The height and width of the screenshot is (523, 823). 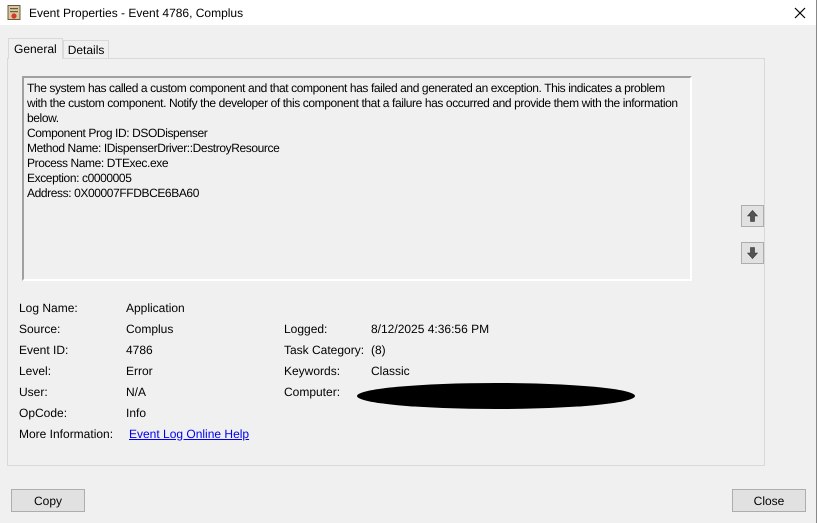 I want to click on field-value: Info, so click(x=136, y=413).